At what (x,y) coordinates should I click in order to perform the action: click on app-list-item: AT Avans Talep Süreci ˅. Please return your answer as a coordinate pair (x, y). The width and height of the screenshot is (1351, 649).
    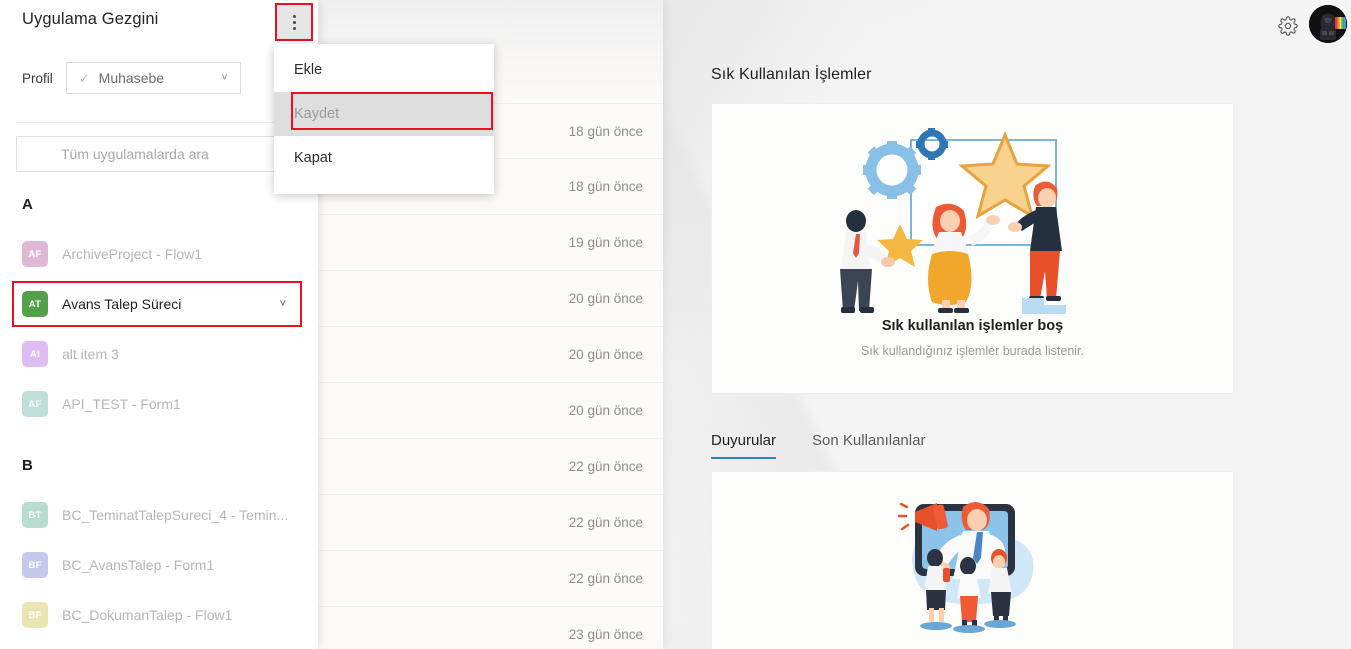
    Looking at the image, I should click on (159, 304).